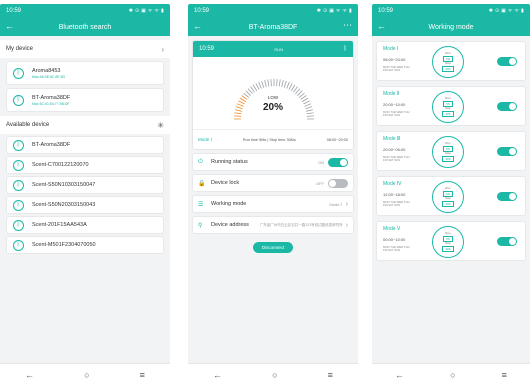  I want to click on available-device-item: ᛒ Scent-C700122120070, so click(85, 165).